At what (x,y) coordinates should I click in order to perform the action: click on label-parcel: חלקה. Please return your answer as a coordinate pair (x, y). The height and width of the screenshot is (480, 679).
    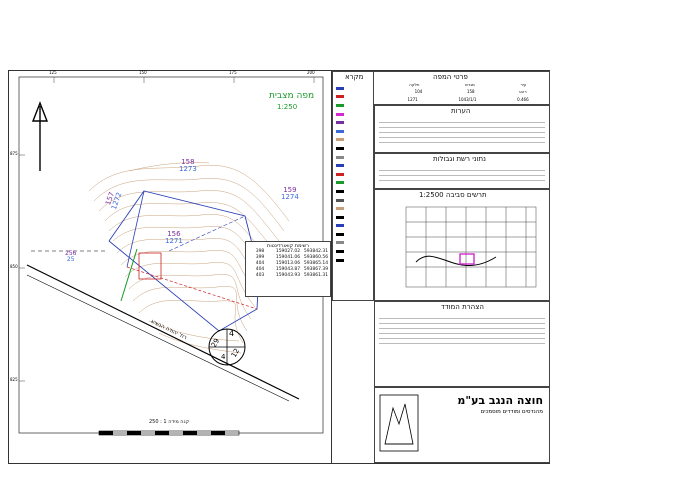
    Looking at the image, I should click on (414, 84).